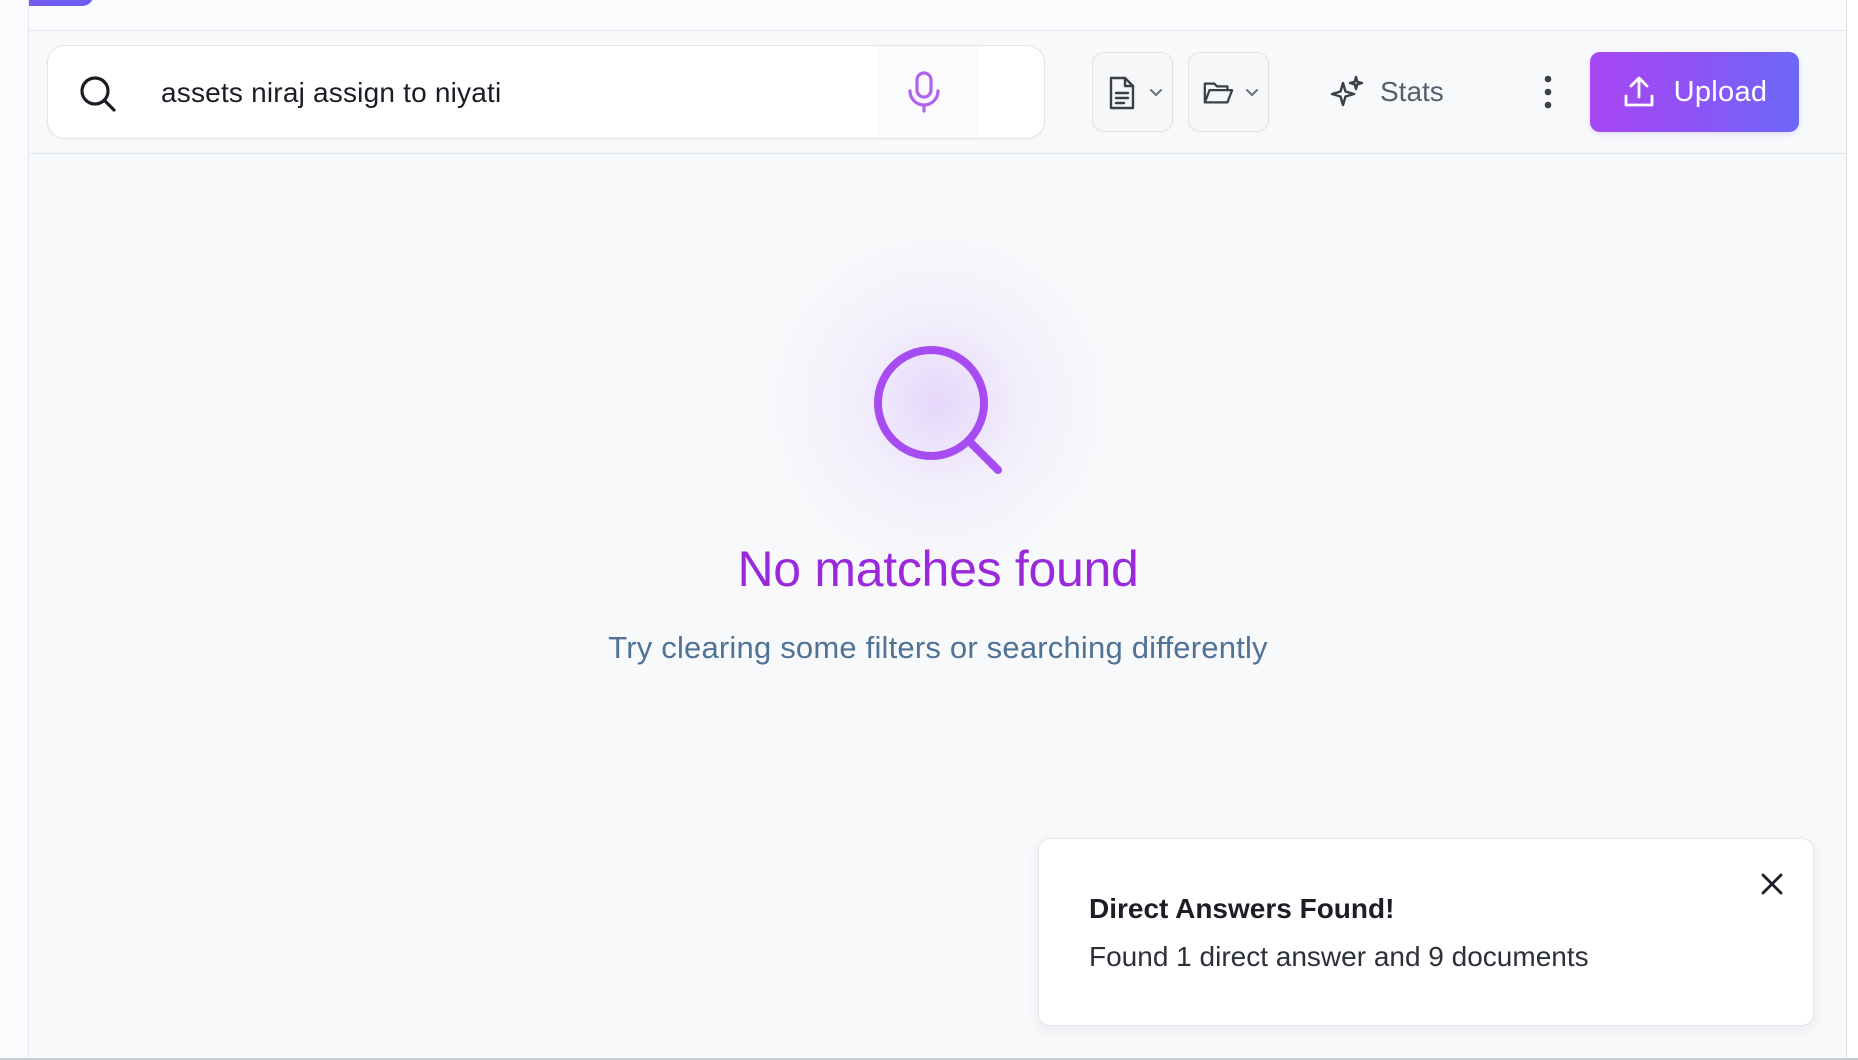 The width and height of the screenshot is (1858, 1060). I want to click on folder-open-icon, so click(1218, 93).